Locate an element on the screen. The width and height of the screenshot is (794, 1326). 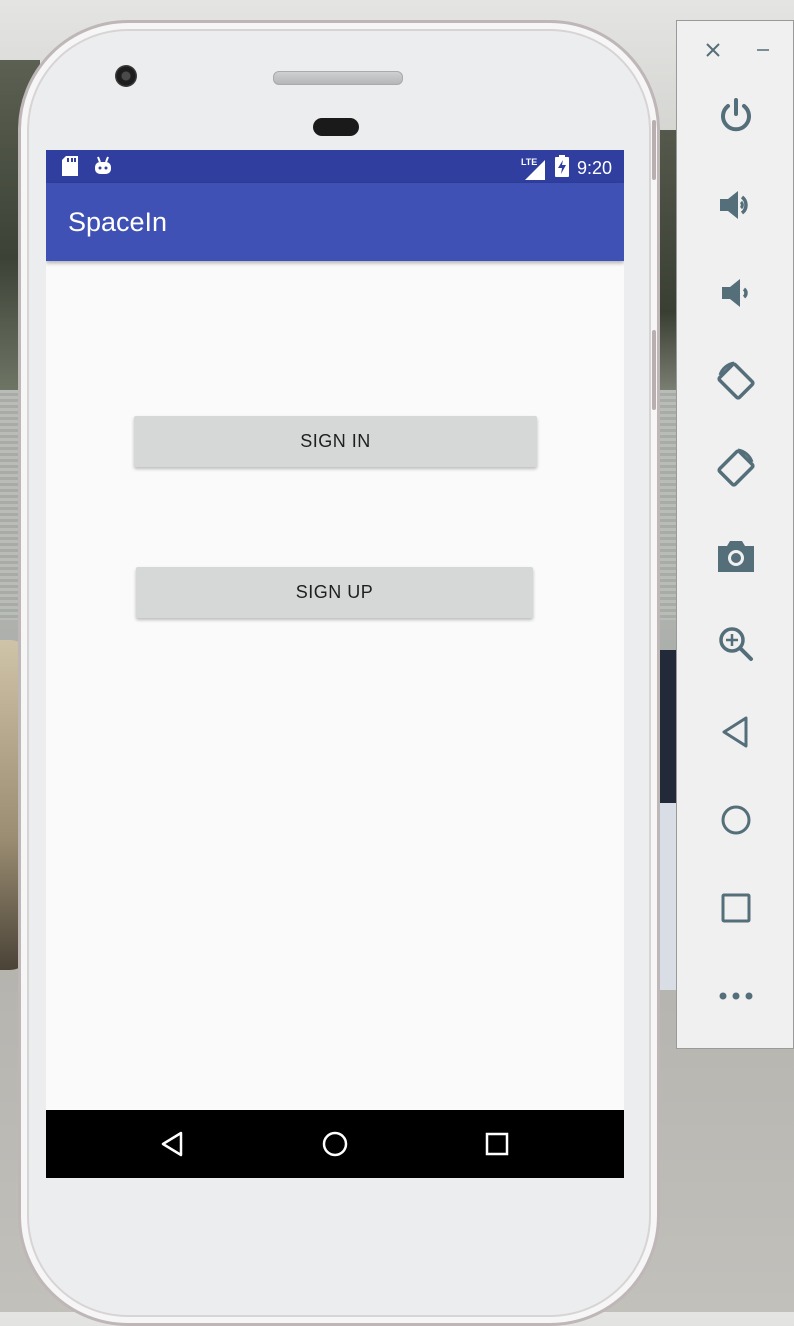
android-debug-icon is located at coordinates (103, 168).